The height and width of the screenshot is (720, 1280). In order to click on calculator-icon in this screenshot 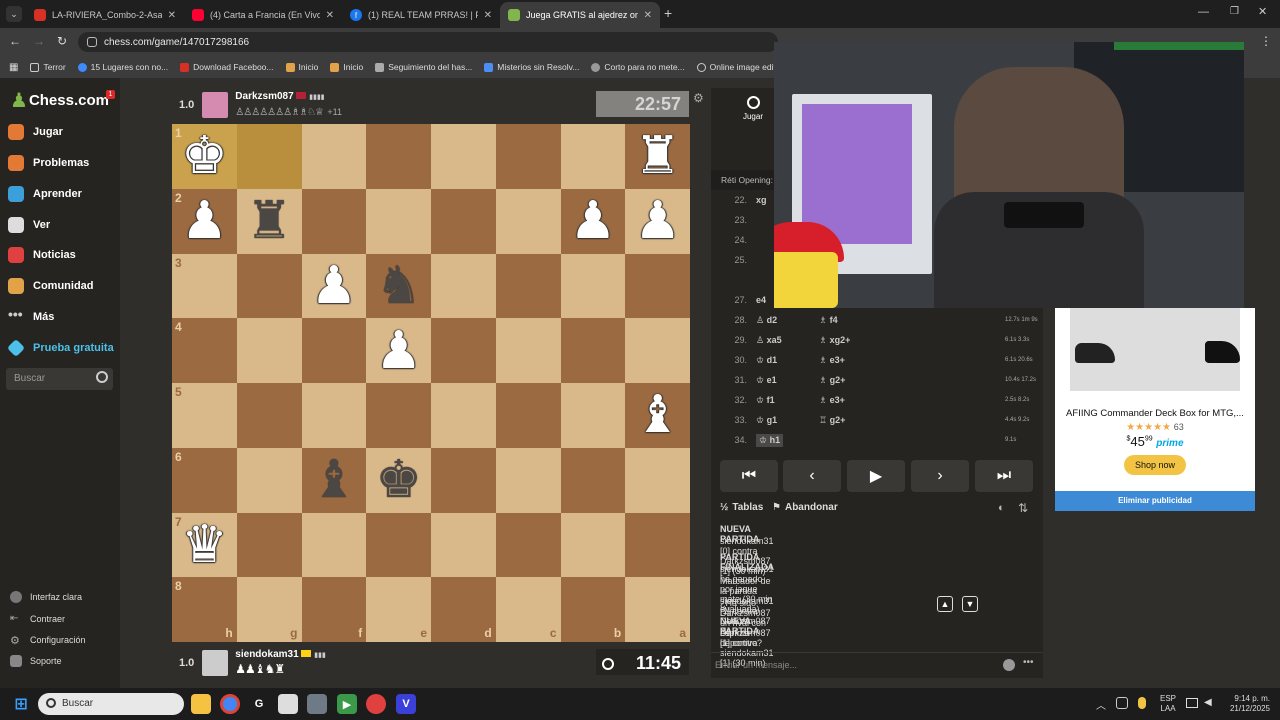, I will do `click(317, 704)`.